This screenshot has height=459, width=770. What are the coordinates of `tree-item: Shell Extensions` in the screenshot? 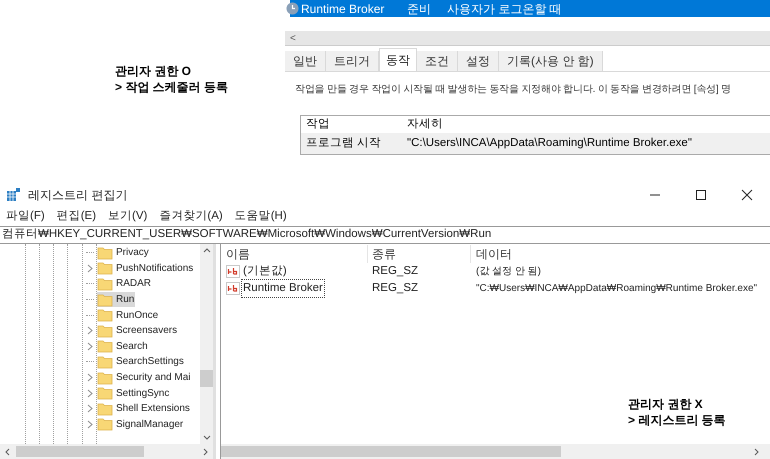 It's located at (144, 408).